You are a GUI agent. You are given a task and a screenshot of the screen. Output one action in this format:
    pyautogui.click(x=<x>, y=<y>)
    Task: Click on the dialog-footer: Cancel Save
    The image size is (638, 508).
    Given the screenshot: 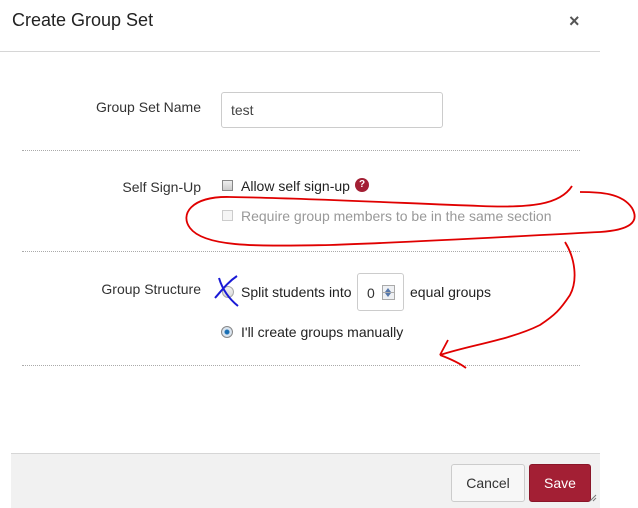 What is the action you would take?
    pyautogui.click(x=305, y=480)
    